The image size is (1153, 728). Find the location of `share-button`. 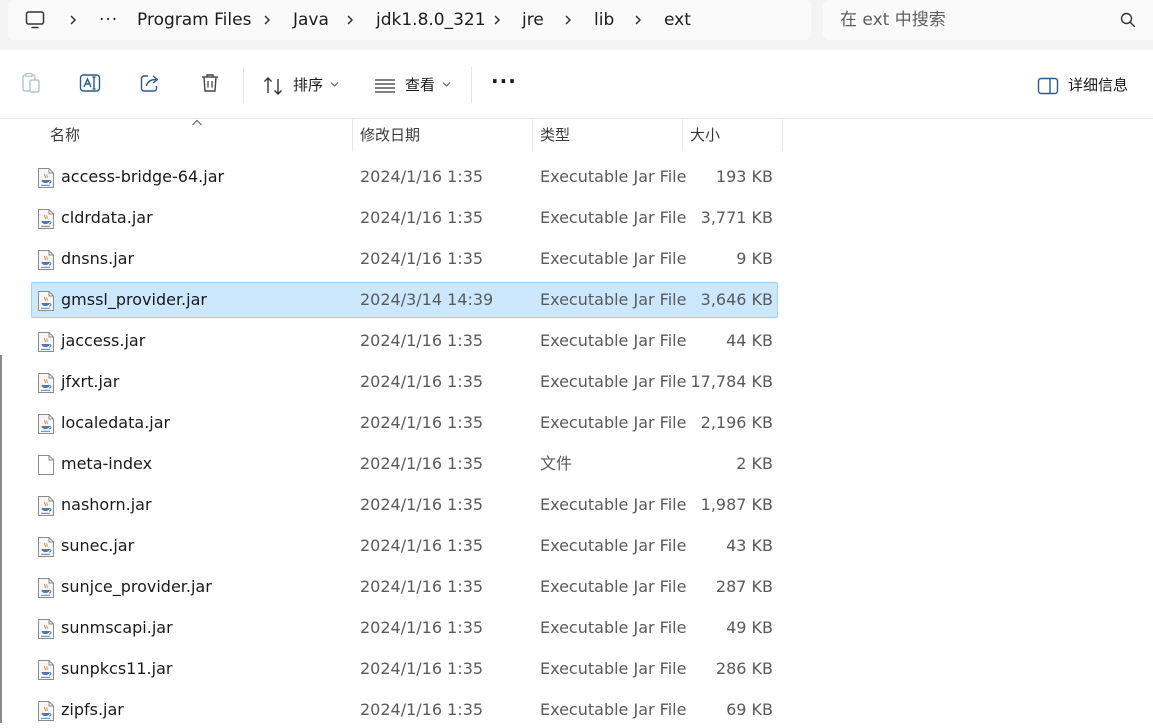

share-button is located at coordinates (150, 83).